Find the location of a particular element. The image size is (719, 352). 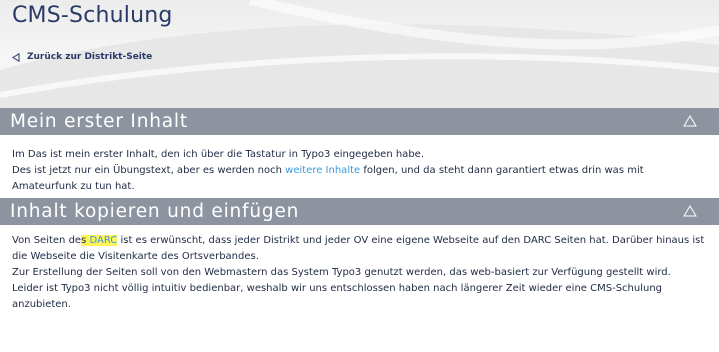

section-header-inhalt-kopieren: Inhalt kopieren und einfügen is located at coordinates (359, 211).